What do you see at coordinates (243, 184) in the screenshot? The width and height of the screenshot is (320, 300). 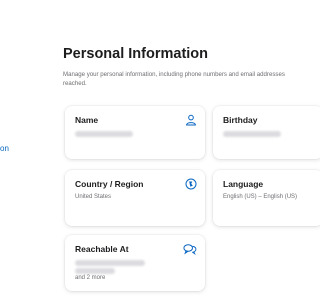 I see `language-card-title: Language` at bounding box center [243, 184].